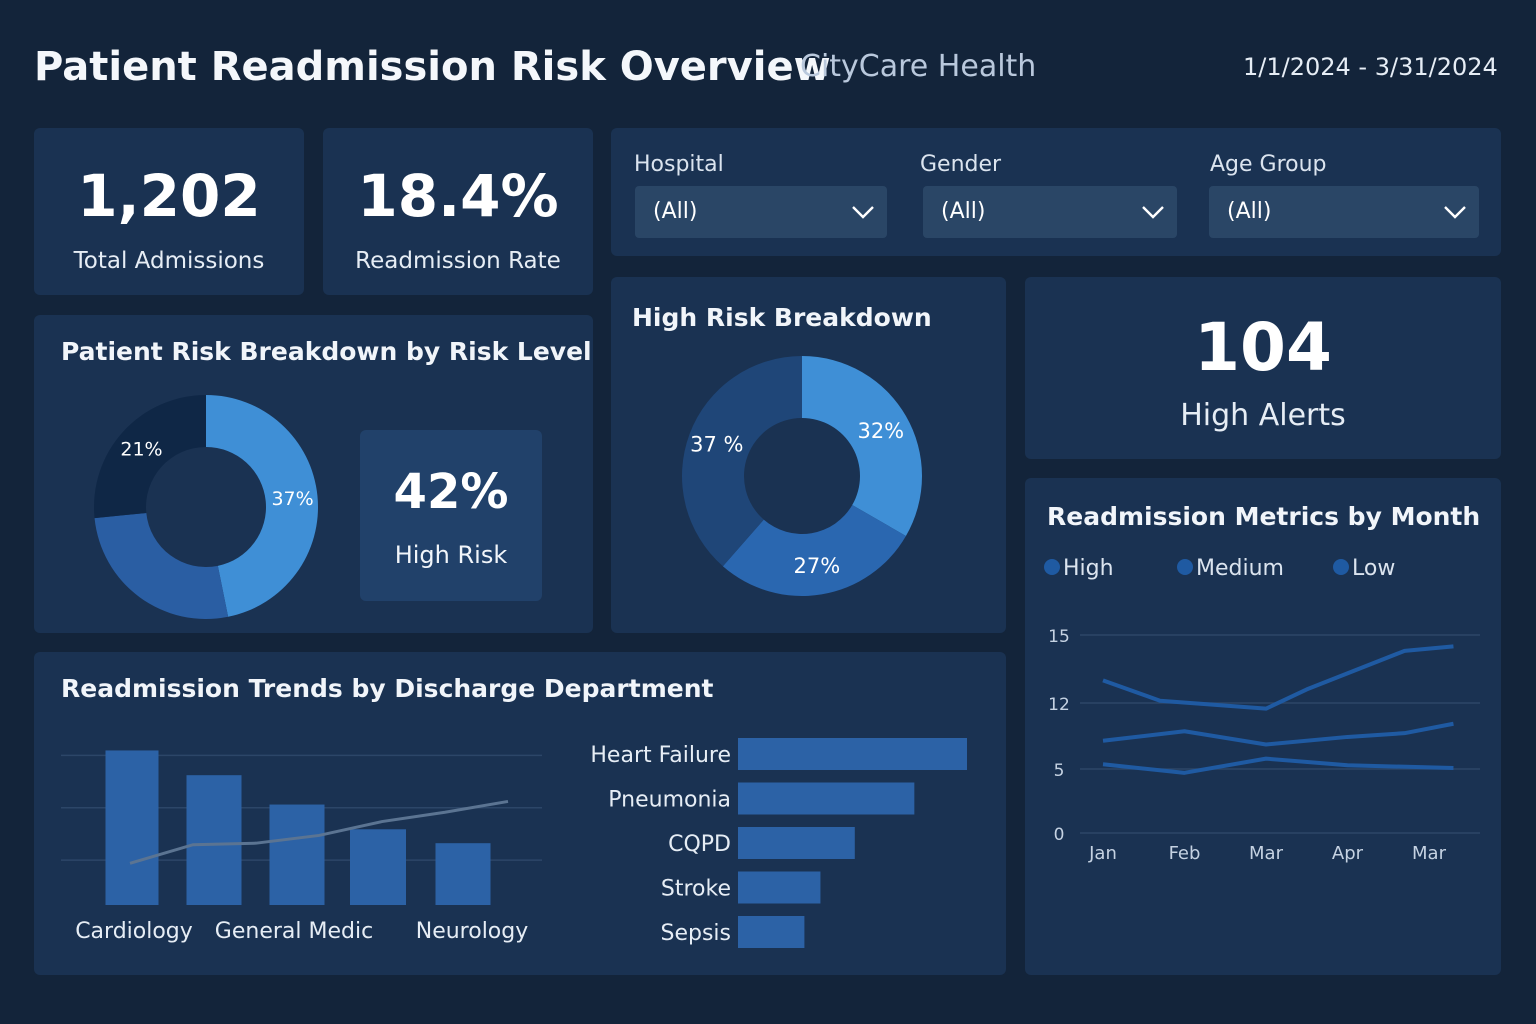 This screenshot has width=1536, height=1024. Describe the element at coordinates (1088, 568) in the screenshot. I see `legend-label: High` at that location.